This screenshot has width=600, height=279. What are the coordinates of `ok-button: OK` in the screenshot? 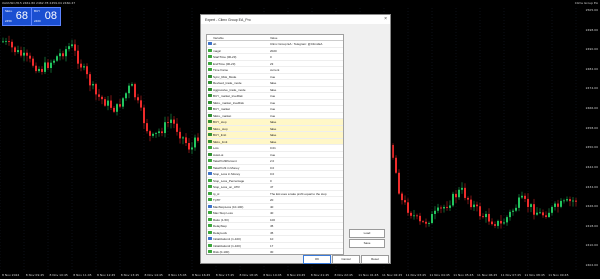 It's located at (317, 259).